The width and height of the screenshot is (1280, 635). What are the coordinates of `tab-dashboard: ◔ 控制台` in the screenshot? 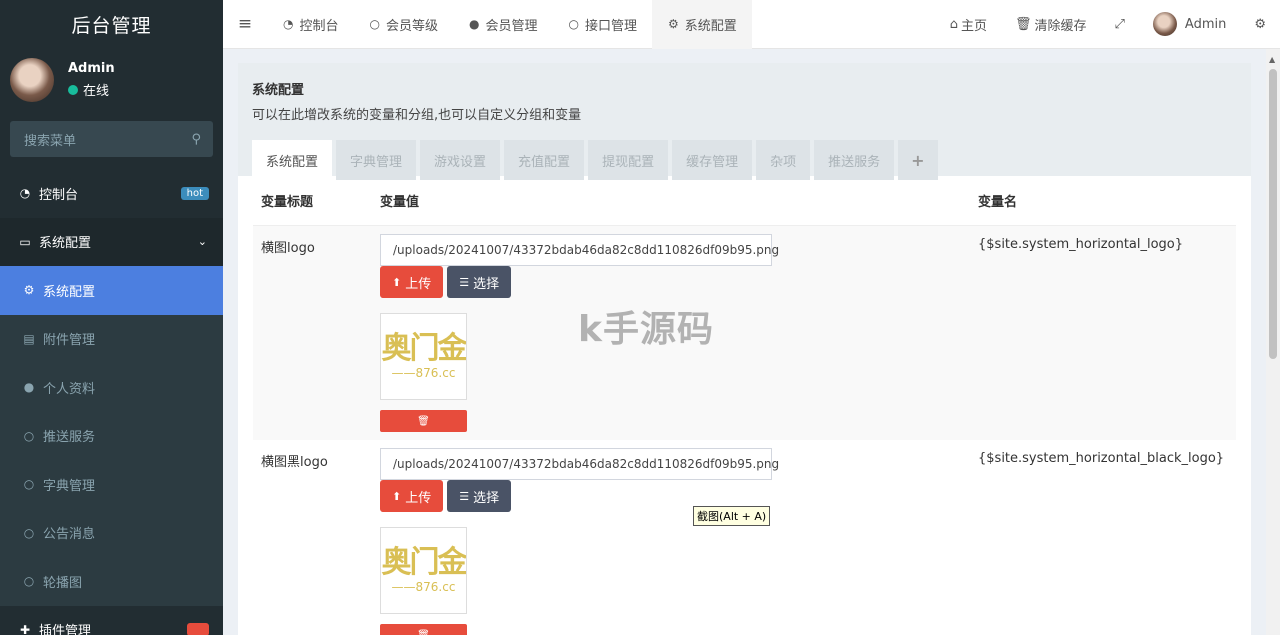 It's located at (310, 24).